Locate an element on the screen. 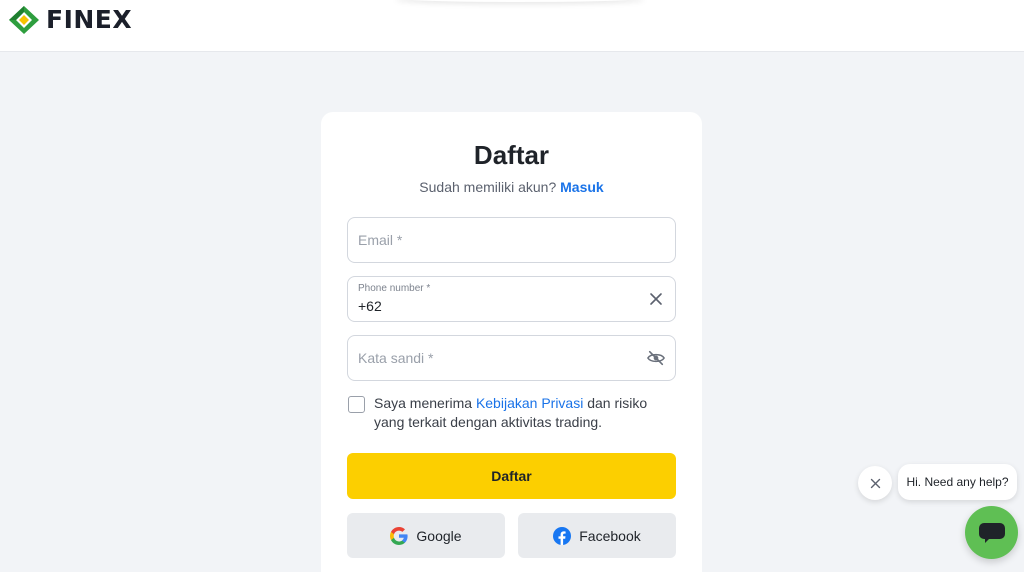 Image resolution: width=1024 pixels, height=572 pixels. chat-launcher-button is located at coordinates (991, 532).